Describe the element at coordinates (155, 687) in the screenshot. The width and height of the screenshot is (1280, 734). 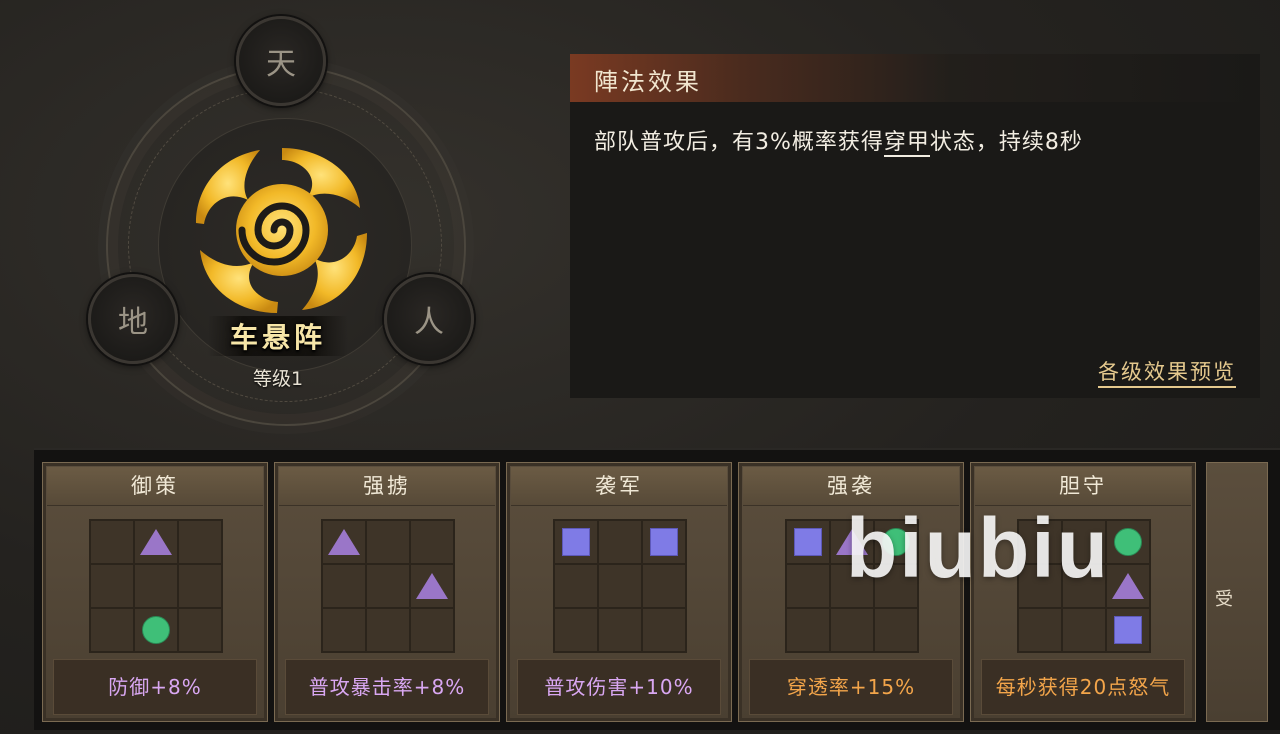
I see `card-bonus: 防御+8%` at that location.